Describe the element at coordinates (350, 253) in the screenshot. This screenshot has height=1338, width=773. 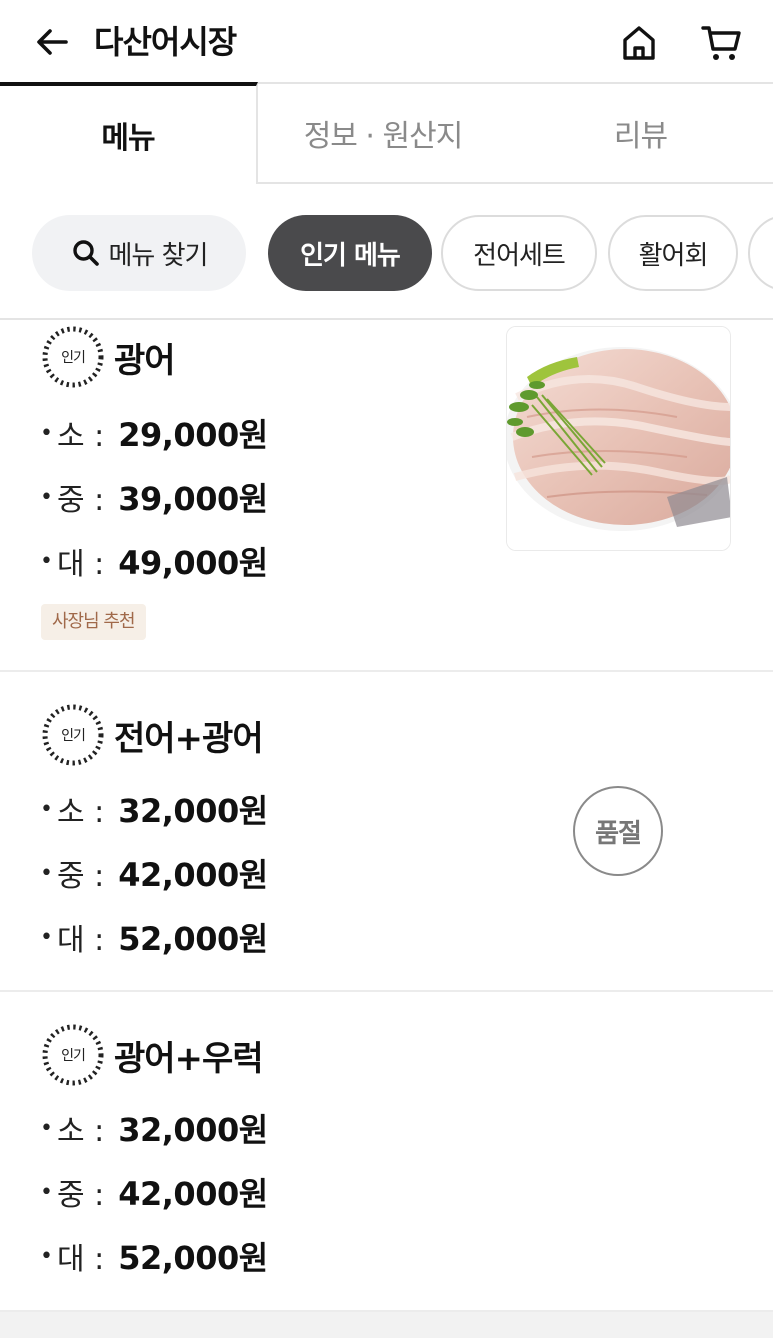
I see `chip-popular-menu: 인기 메뉴` at that location.